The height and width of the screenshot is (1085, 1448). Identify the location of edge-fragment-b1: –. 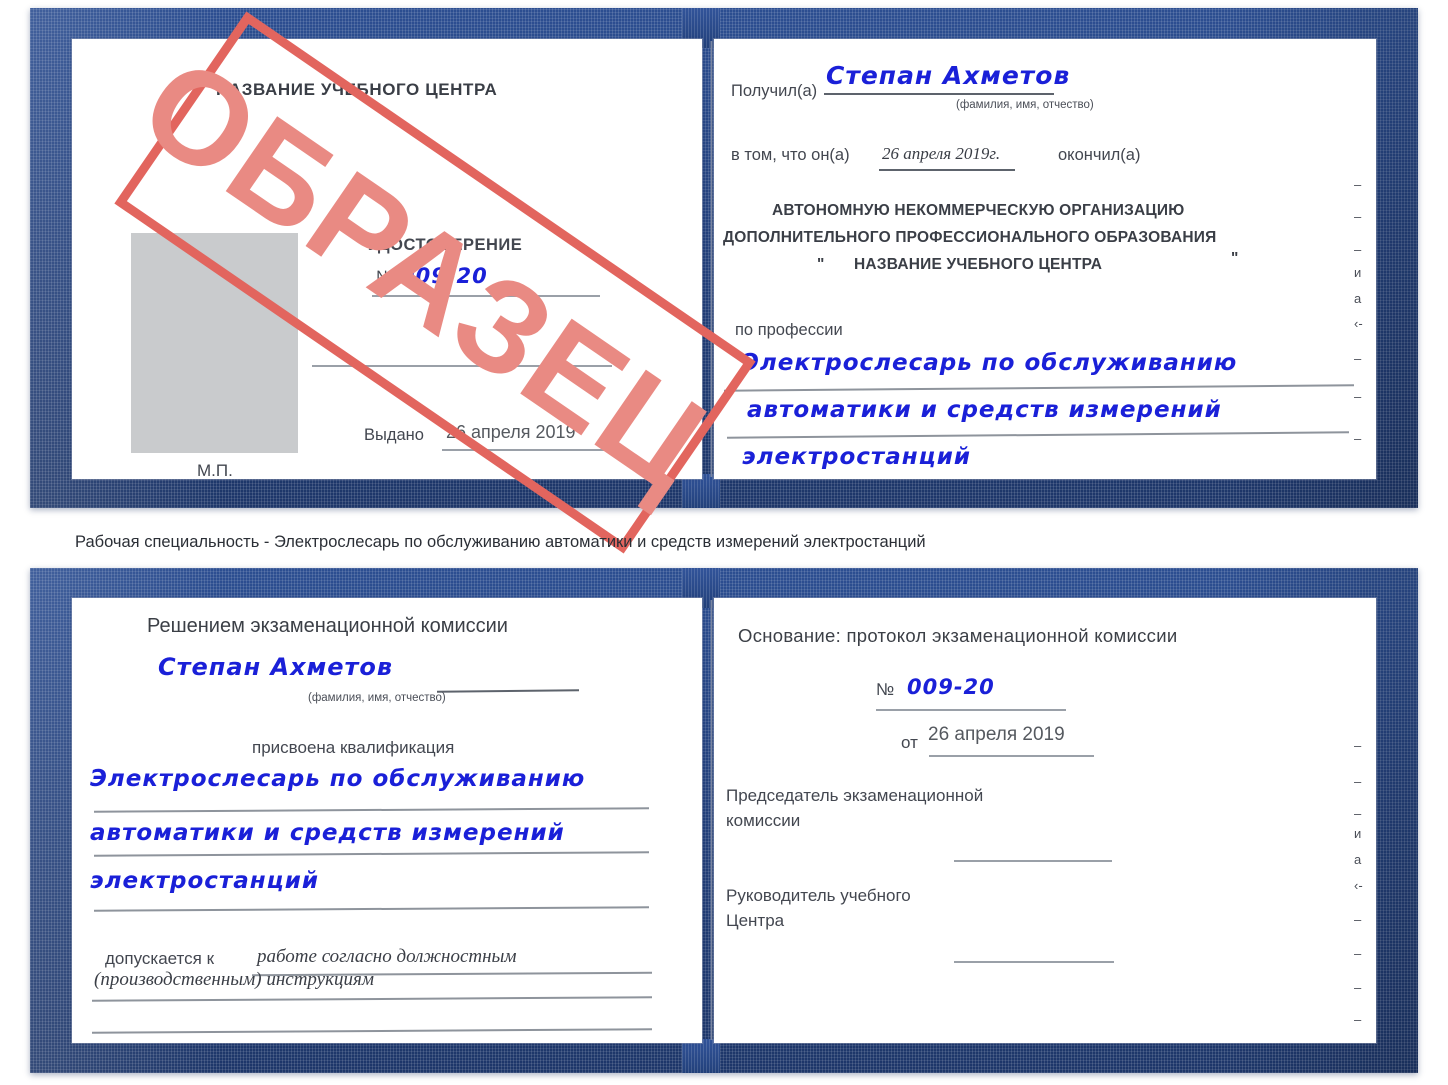
(1358, 745).